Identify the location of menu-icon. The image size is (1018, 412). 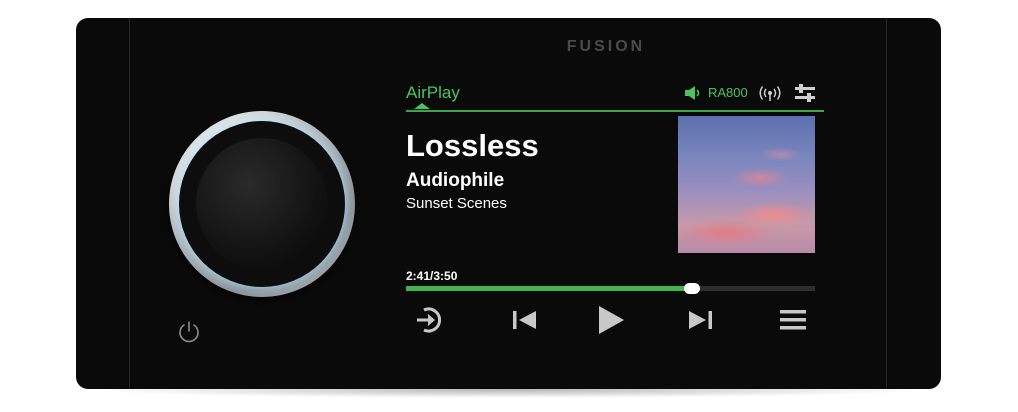
(793, 320).